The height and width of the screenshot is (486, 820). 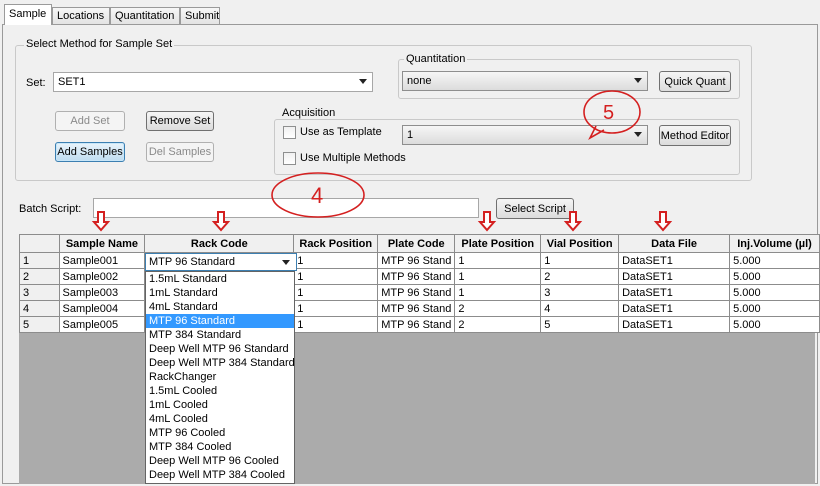 I want to click on annotation-callout-tail, so click(x=596, y=133).